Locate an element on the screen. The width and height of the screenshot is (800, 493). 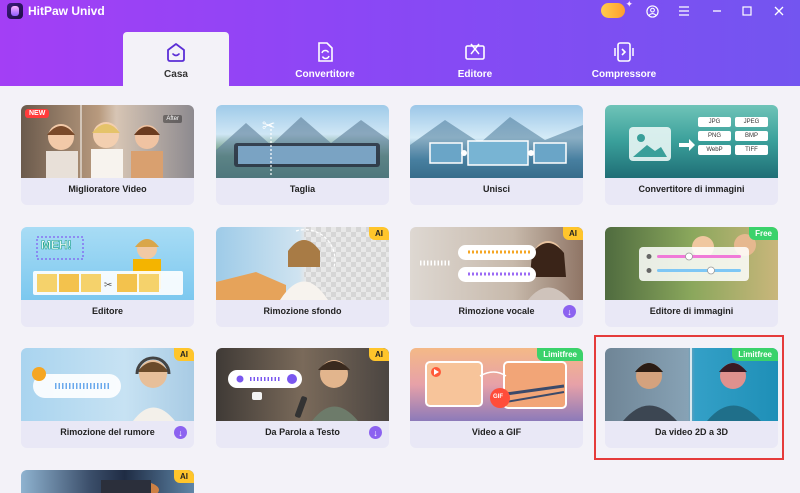
tool-label: Da Parola a Testo is located at coordinates (302, 432).